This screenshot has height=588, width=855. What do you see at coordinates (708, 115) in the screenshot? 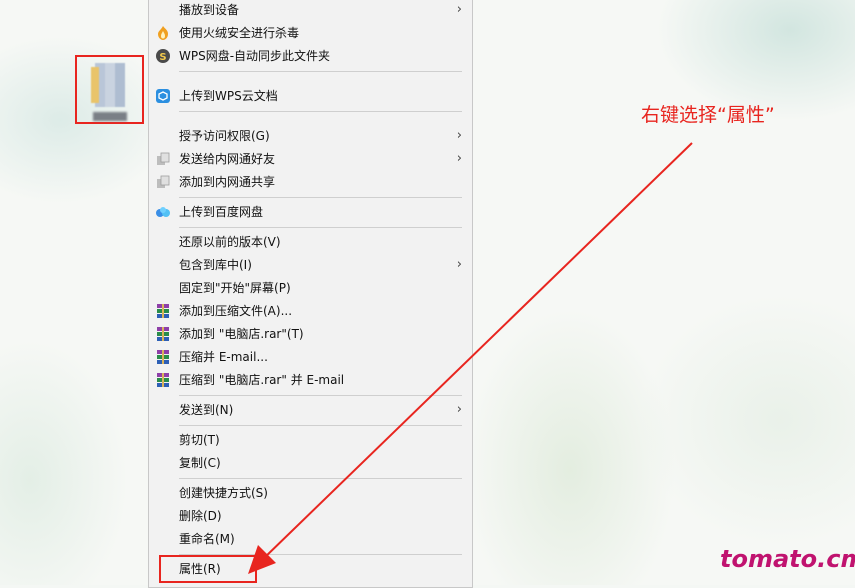
I see `annotation-text: 右键选择“属性”` at bounding box center [708, 115].